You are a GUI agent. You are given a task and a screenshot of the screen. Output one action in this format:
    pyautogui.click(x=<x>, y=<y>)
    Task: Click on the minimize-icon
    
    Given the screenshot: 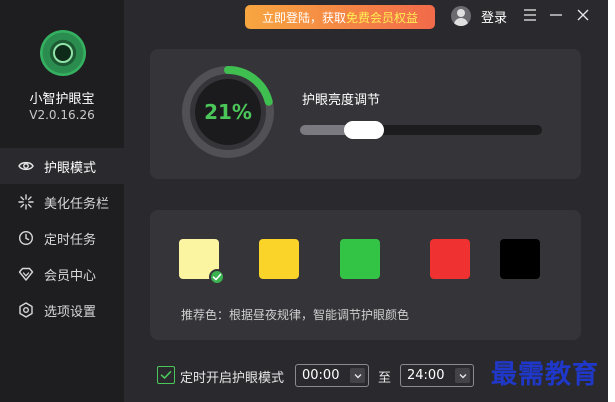 What is the action you would take?
    pyautogui.click(x=556, y=15)
    